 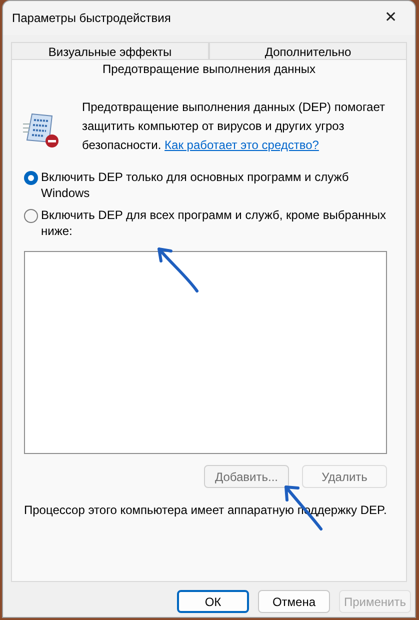 I want to click on list-button: Удалить, so click(x=344, y=476).